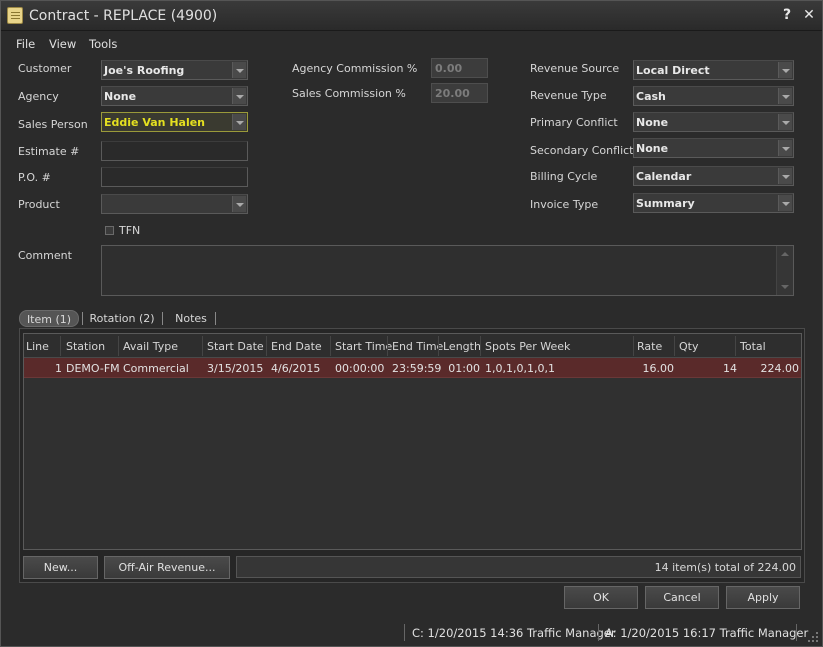  What do you see at coordinates (39, 204) in the screenshot?
I see `product-label: Product` at bounding box center [39, 204].